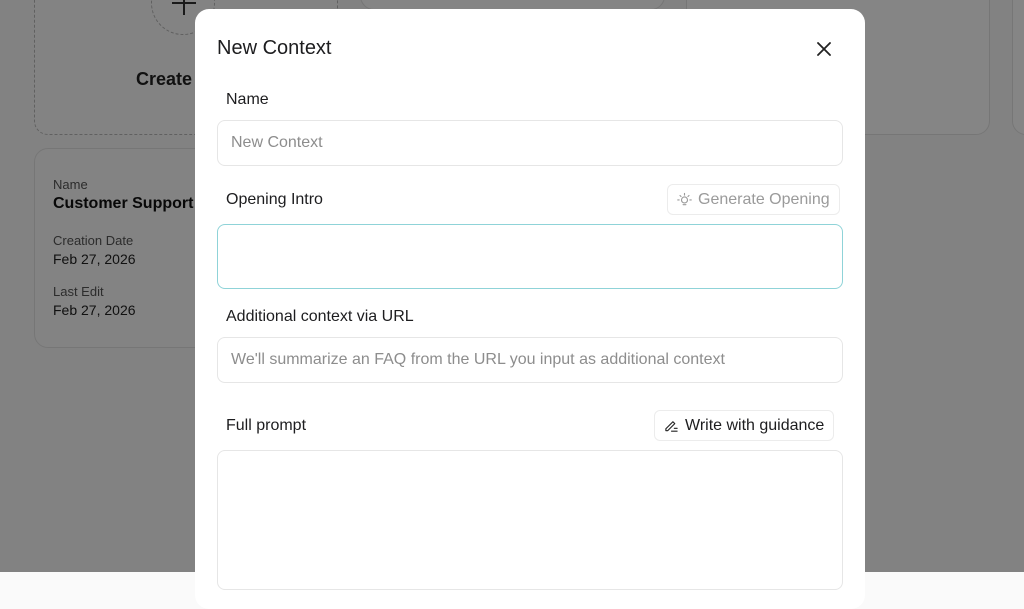 The height and width of the screenshot is (609, 1024). Describe the element at coordinates (671, 425) in the screenshot. I see `pen-lines-icon` at that location.